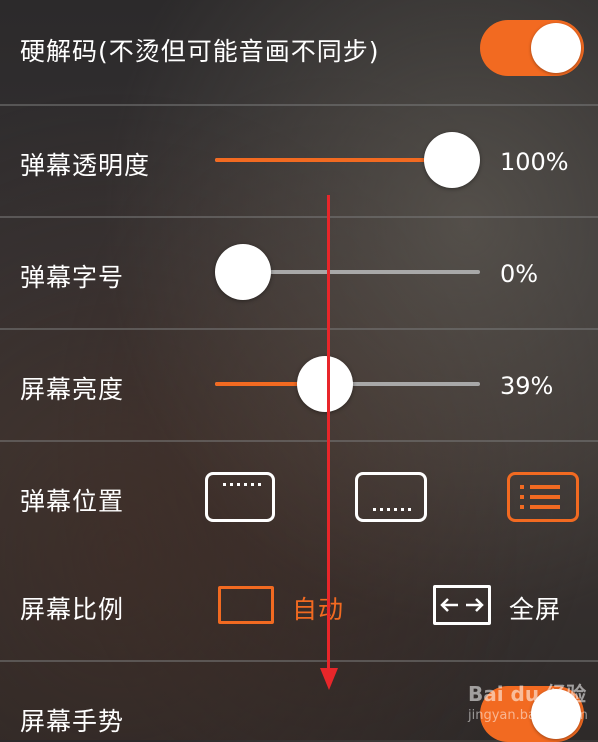 The image size is (598, 742). I want to click on annotation-arrow-head-icon, so click(329, 679).